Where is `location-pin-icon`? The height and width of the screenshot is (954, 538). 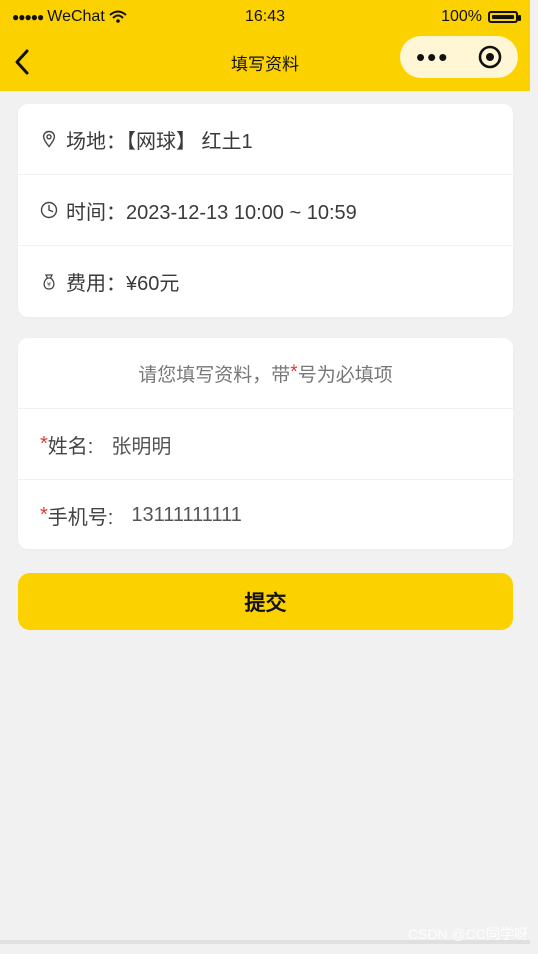 location-pin-icon is located at coordinates (49, 139).